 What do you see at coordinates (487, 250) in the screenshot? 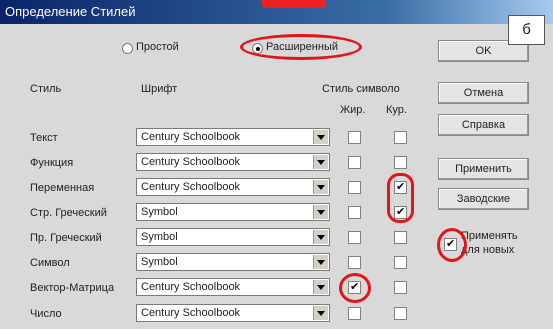
I see `apply-new-label-line2: для новых` at bounding box center [487, 250].